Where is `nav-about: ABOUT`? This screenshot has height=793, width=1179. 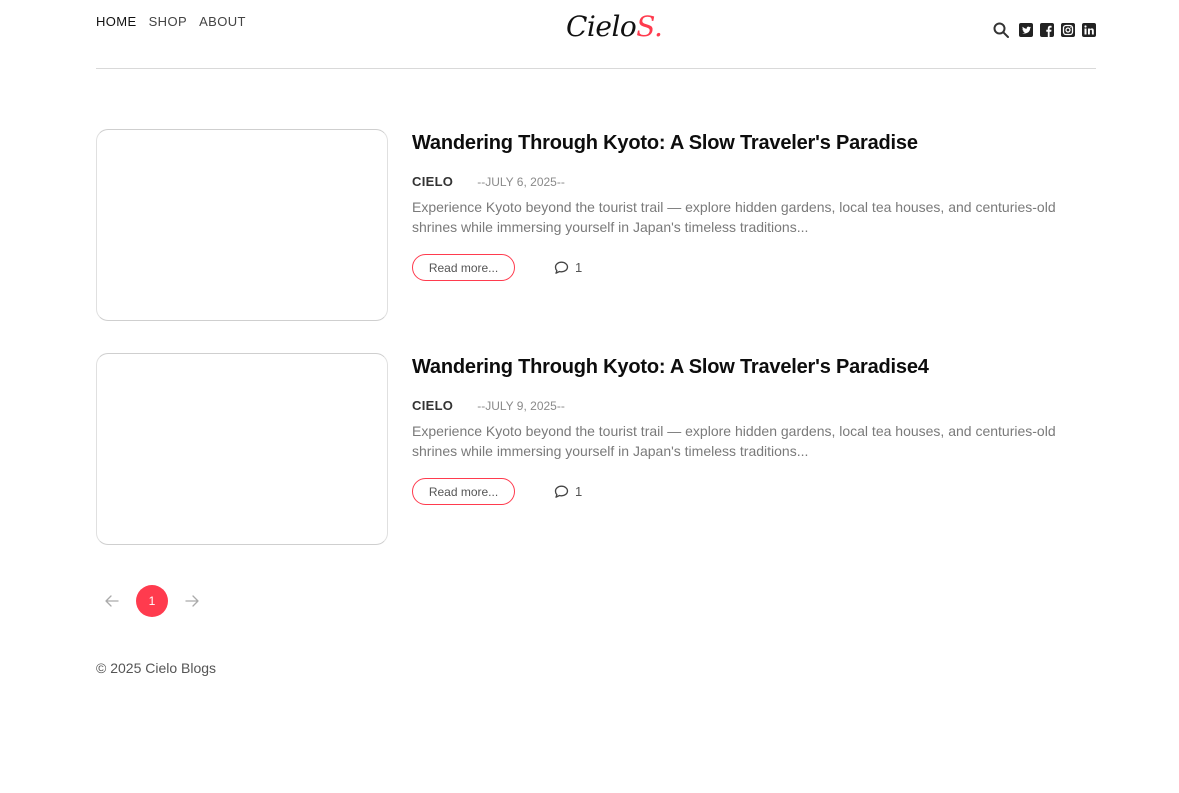
nav-about: ABOUT is located at coordinates (222, 21).